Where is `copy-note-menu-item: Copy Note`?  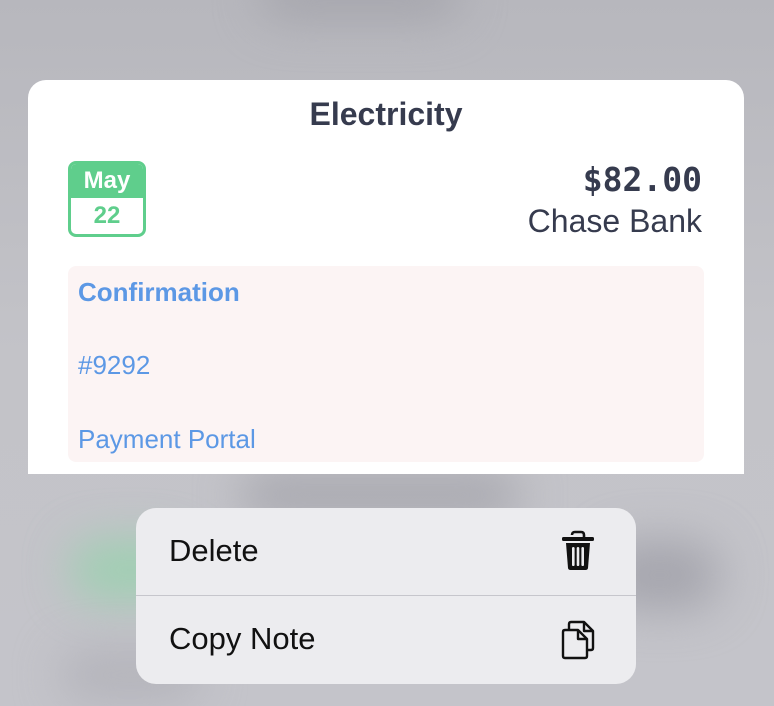 copy-note-menu-item: Copy Note is located at coordinates (386, 639).